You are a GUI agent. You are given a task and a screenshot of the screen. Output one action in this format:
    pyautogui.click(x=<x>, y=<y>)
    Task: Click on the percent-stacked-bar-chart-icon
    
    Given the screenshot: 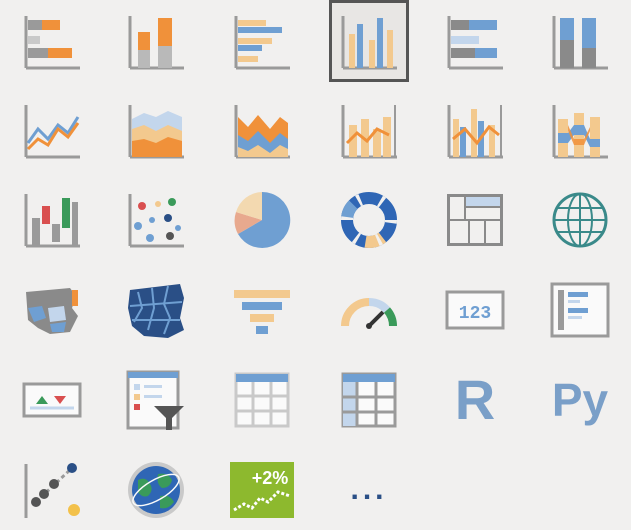 What is the action you would take?
    pyautogui.click(x=475, y=43)
    